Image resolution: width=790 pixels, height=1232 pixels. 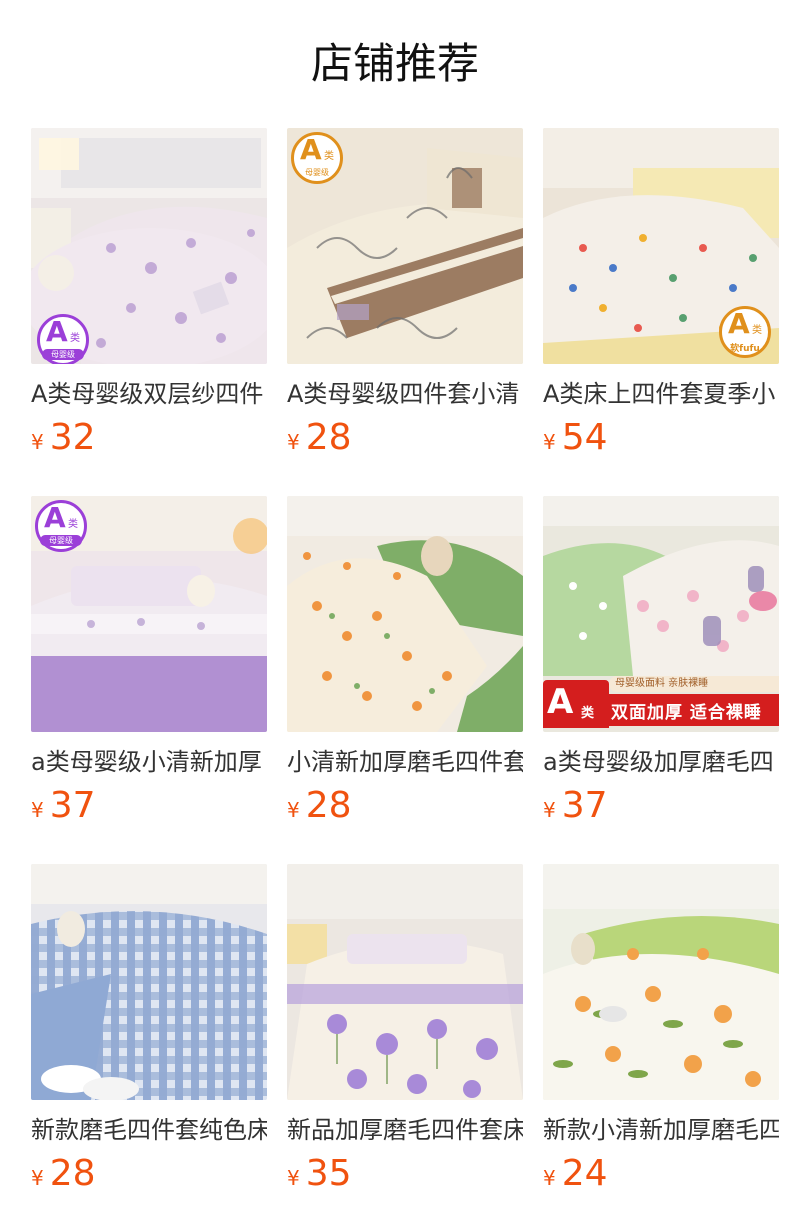 I want to click on price: ¥32, so click(x=63, y=438).